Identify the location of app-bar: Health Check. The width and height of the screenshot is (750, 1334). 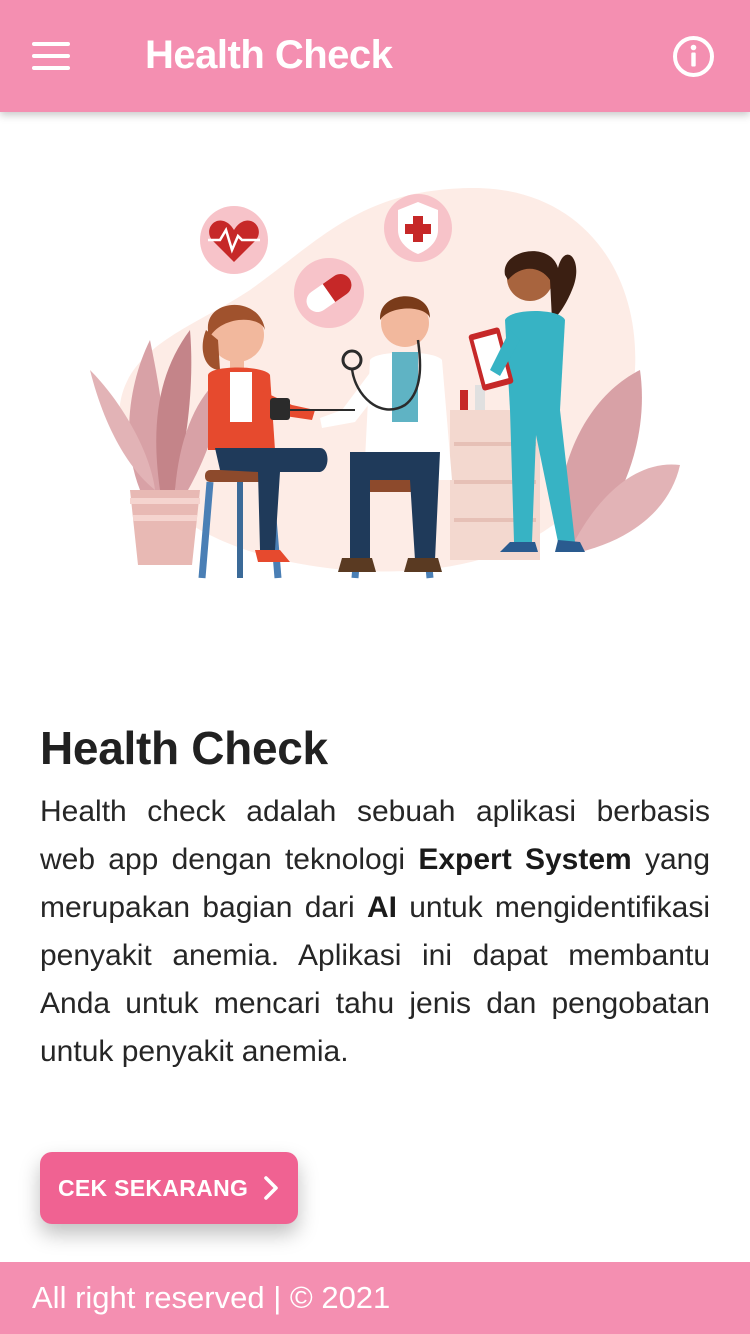
(375, 56).